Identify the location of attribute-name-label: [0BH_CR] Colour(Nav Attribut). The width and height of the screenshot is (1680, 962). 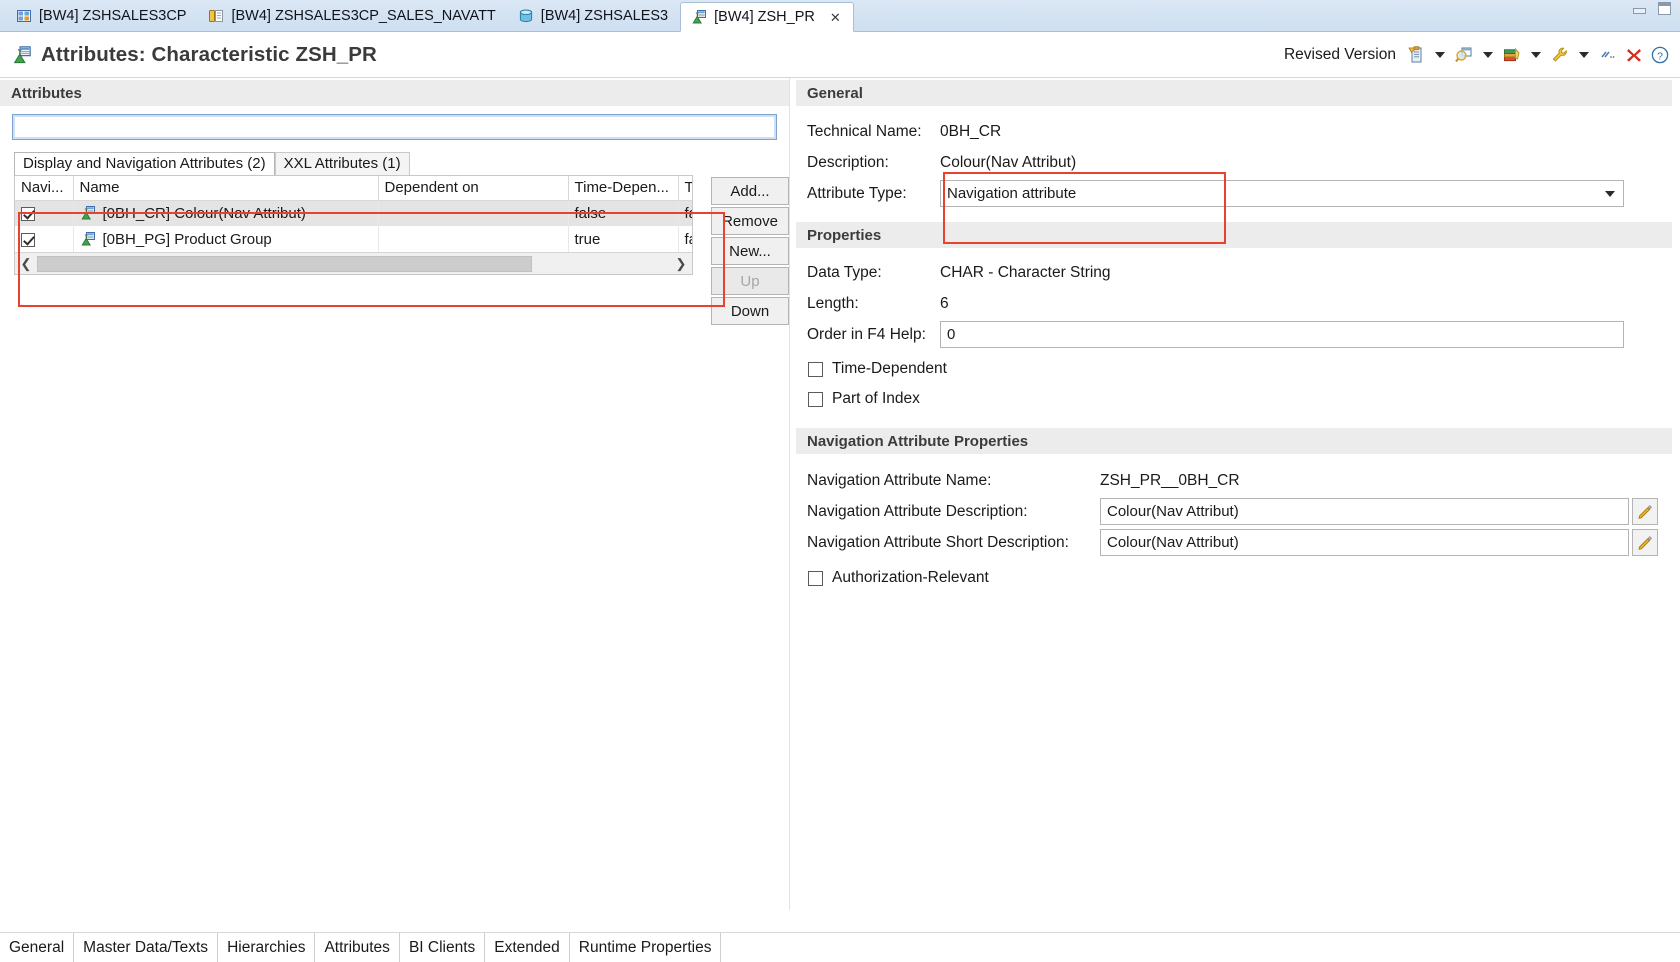
(204, 213).